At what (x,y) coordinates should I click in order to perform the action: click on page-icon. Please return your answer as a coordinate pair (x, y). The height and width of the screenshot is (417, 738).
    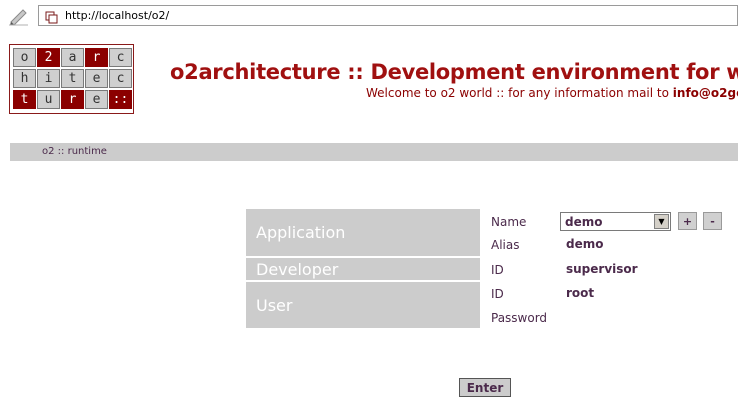
    Looking at the image, I should click on (51, 16).